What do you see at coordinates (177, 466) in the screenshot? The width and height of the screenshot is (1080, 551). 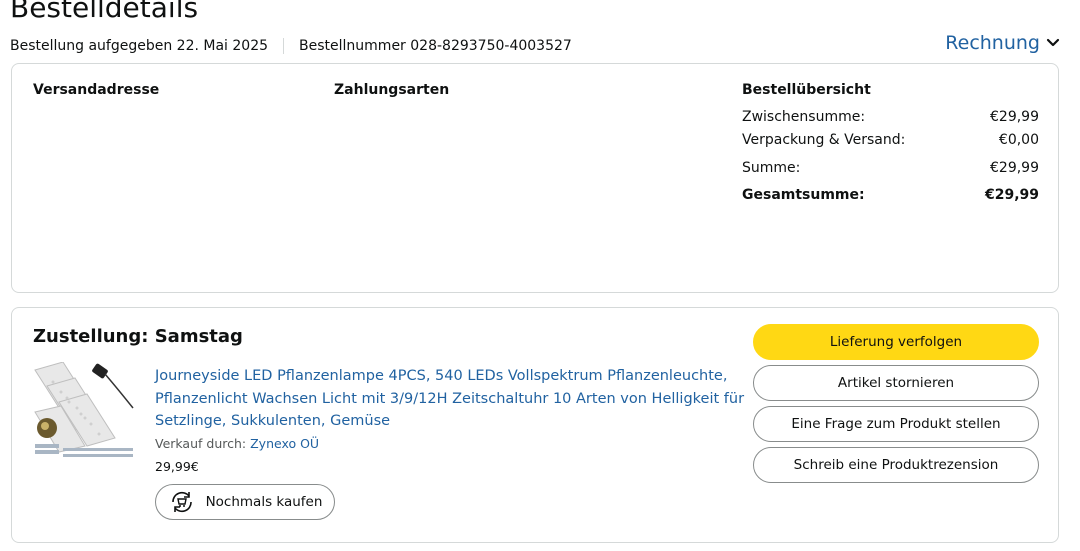 I see `product-price: 29,99€` at bounding box center [177, 466].